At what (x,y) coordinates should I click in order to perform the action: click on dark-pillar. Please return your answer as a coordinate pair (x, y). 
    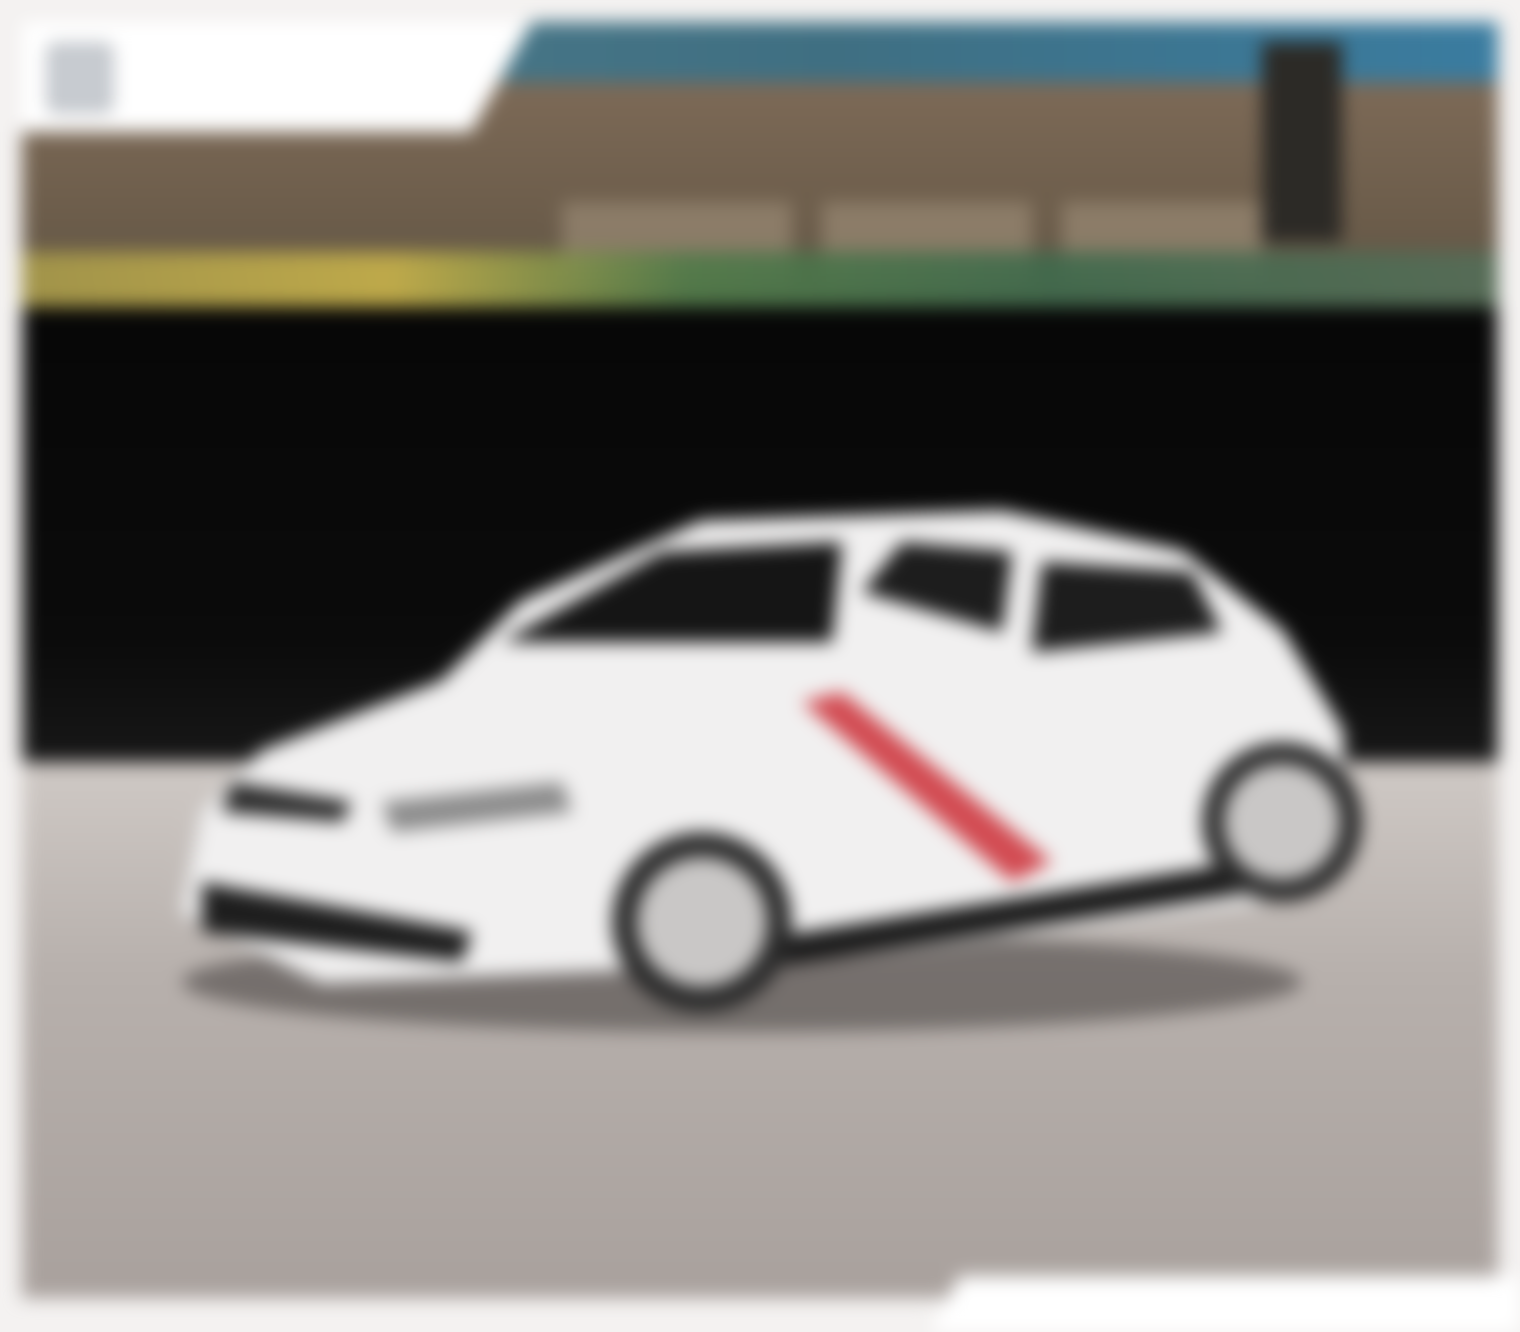
    Looking at the image, I should click on (1302, 142).